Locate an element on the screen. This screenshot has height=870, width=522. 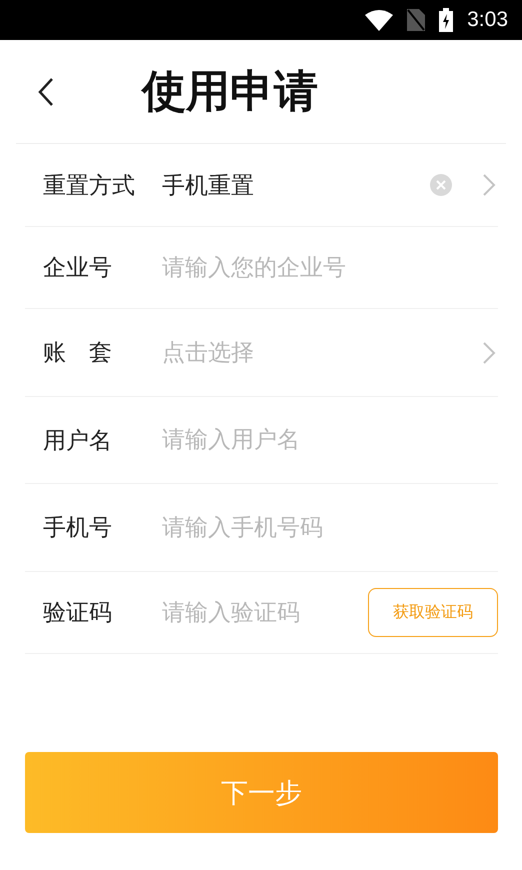
field-label: 用户名 is located at coordinates (78, 441).